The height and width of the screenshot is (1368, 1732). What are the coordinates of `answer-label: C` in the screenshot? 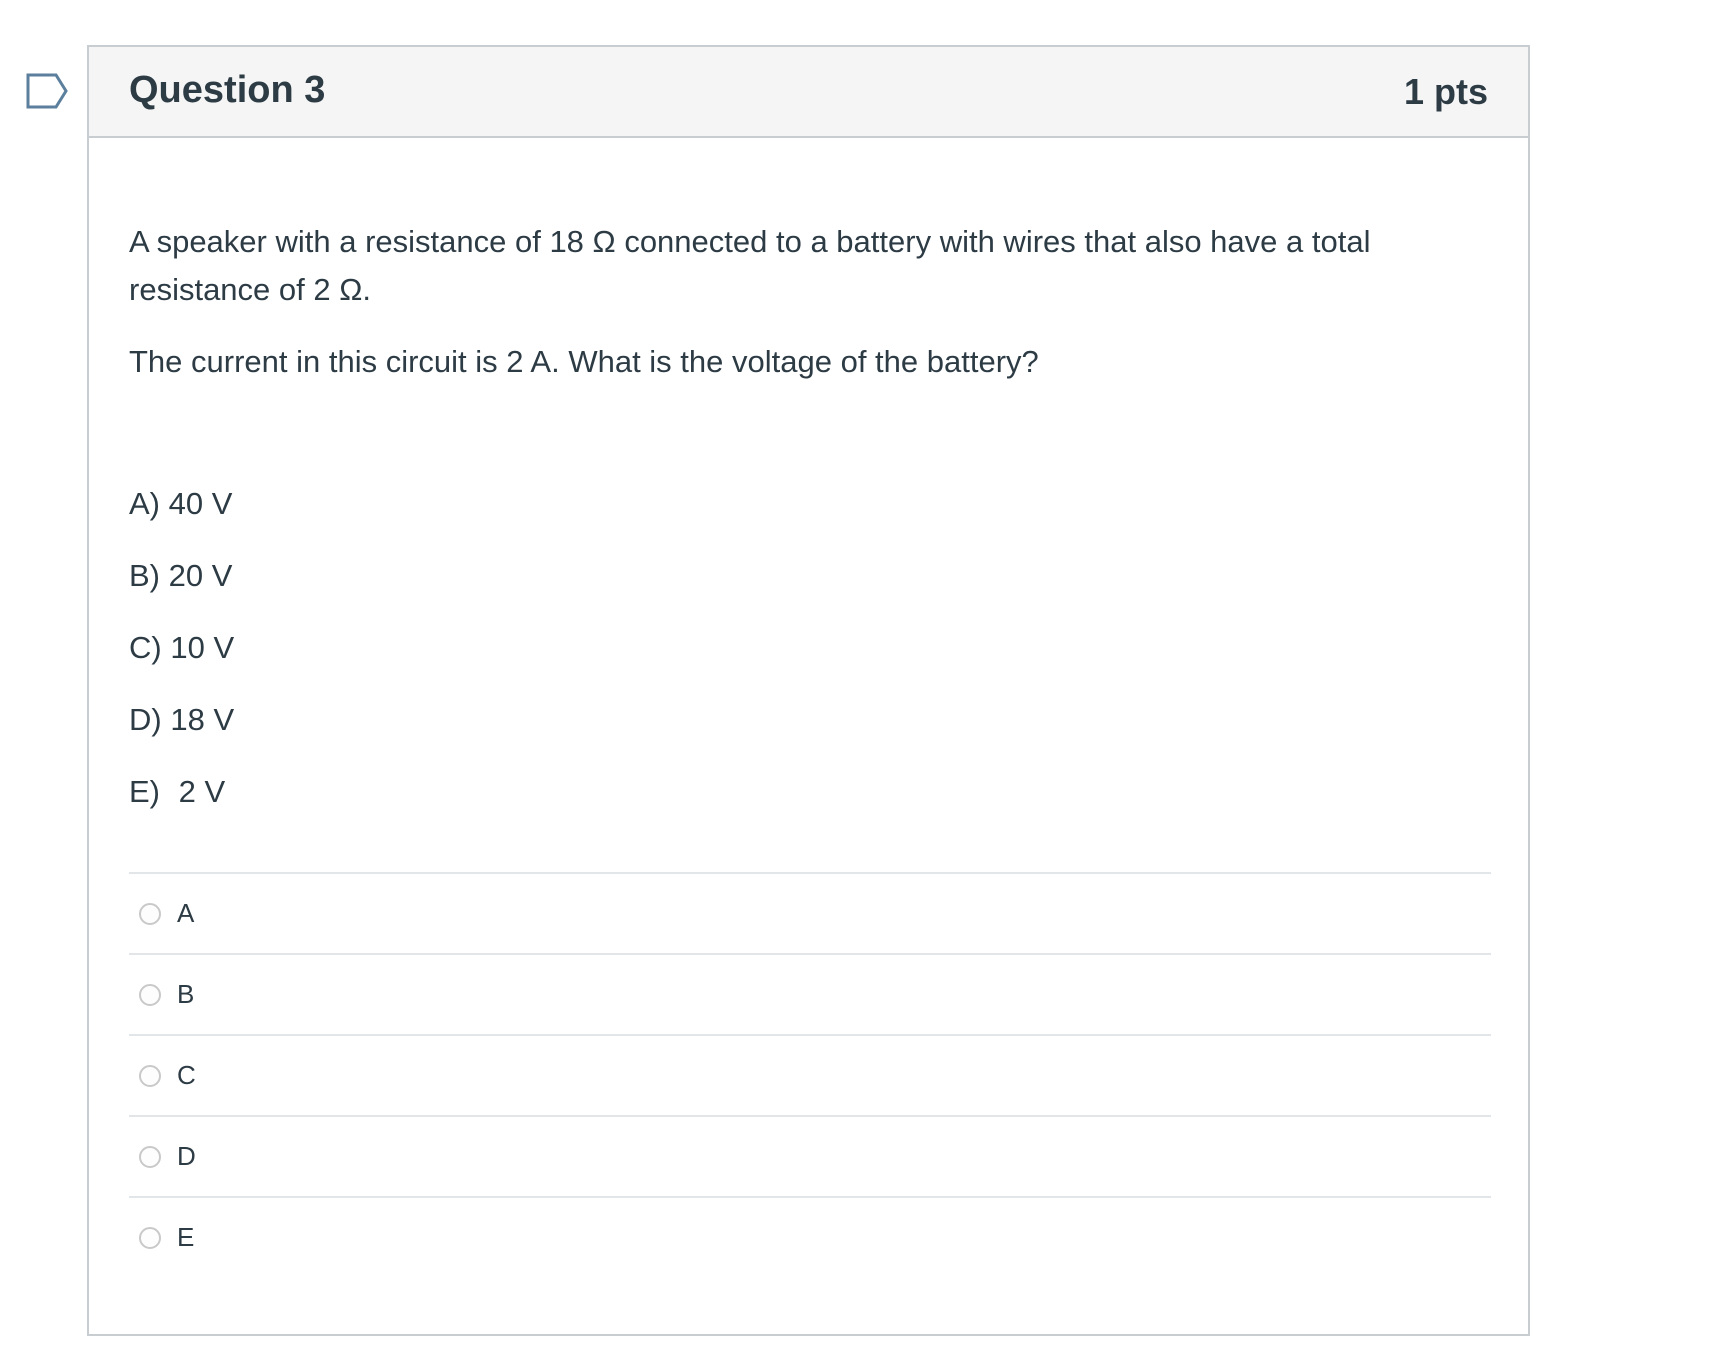 It's located at (186, 1075).